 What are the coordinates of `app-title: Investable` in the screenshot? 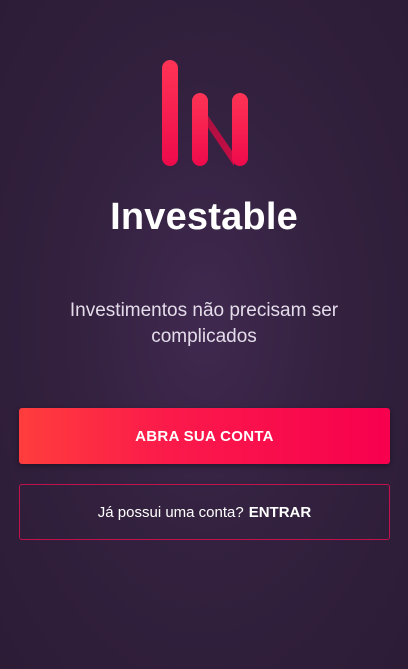 It's located at (204, 217).